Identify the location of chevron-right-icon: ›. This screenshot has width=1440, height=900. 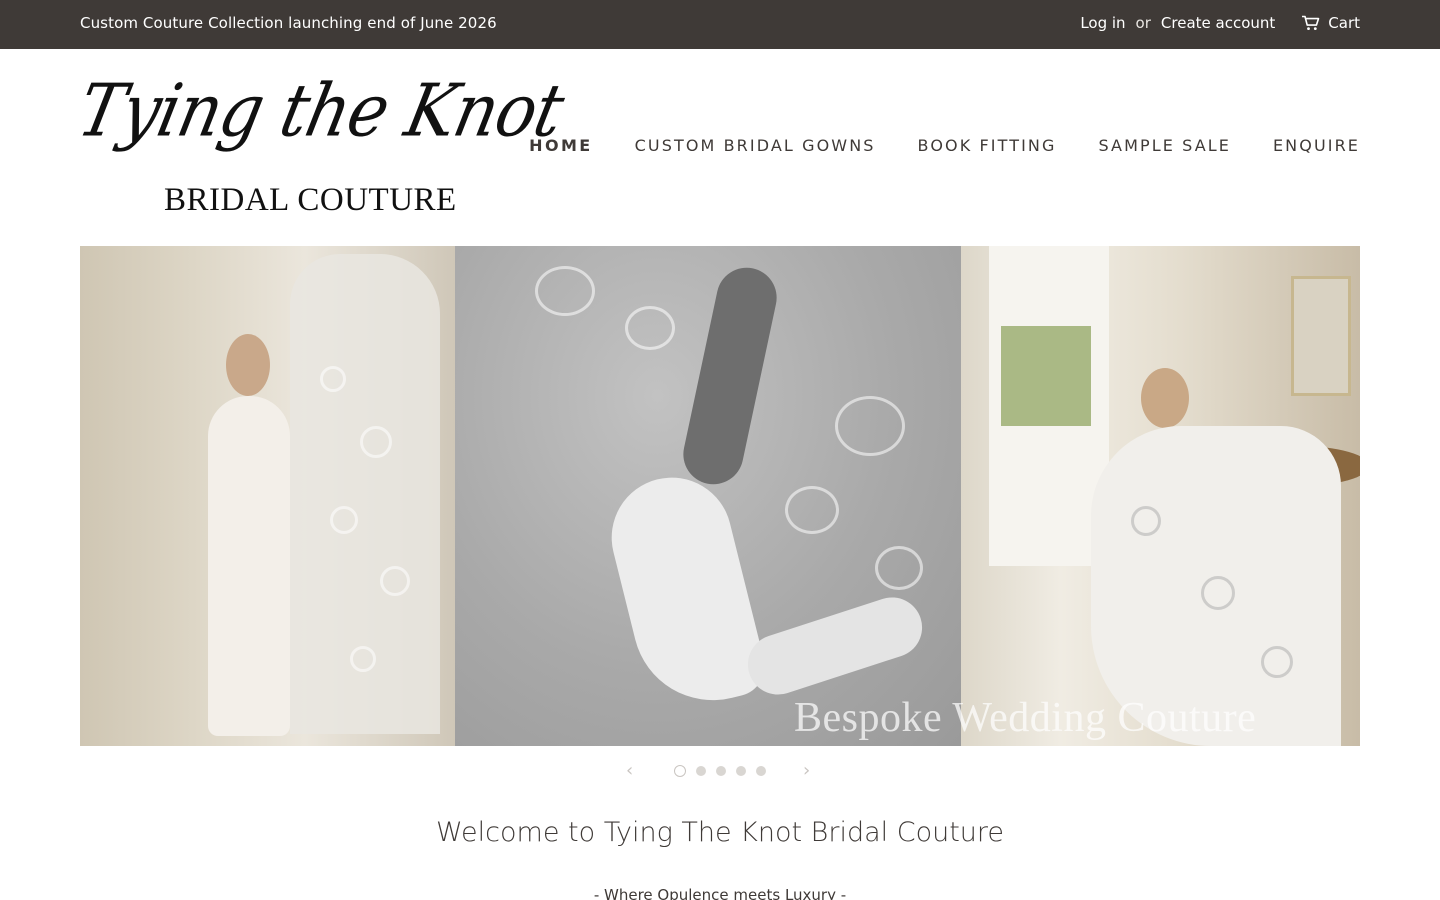
(806, 770).